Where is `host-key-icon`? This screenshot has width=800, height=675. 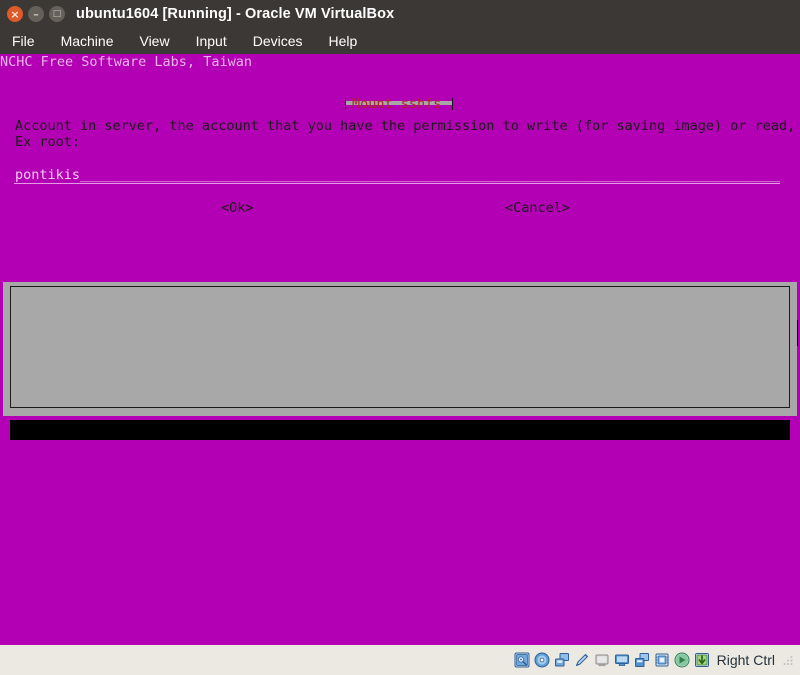
host-key-icon is located at coordinates (702, 660).